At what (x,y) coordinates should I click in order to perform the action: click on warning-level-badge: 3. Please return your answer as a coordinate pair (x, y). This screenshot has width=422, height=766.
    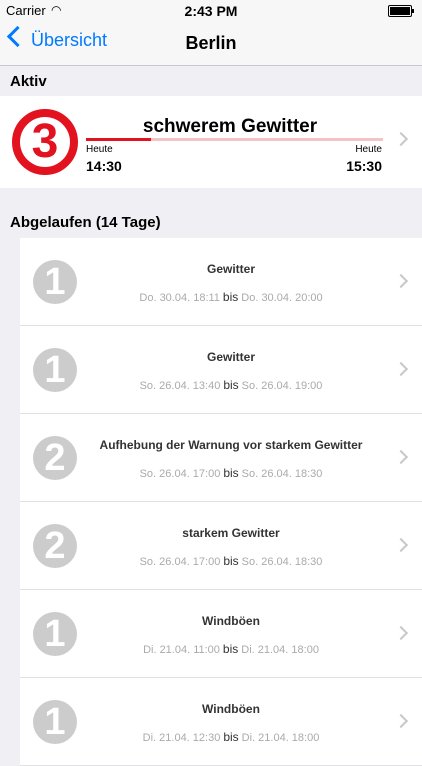
    Looking at the image, I should click on (45, 142).